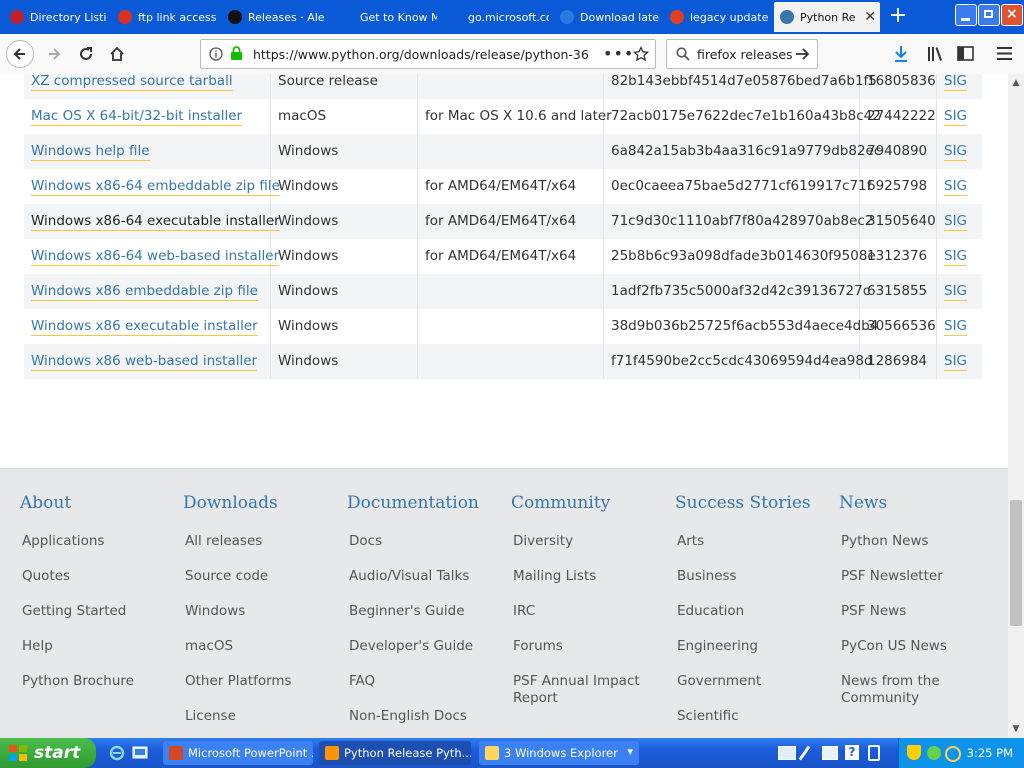 The height and width of the screenshot is (768, 1024). What do you see at coordinates (630, 751) in the screenshot?
I see `group-dropdown-icon: ▾` at bounding box center [630, 751].